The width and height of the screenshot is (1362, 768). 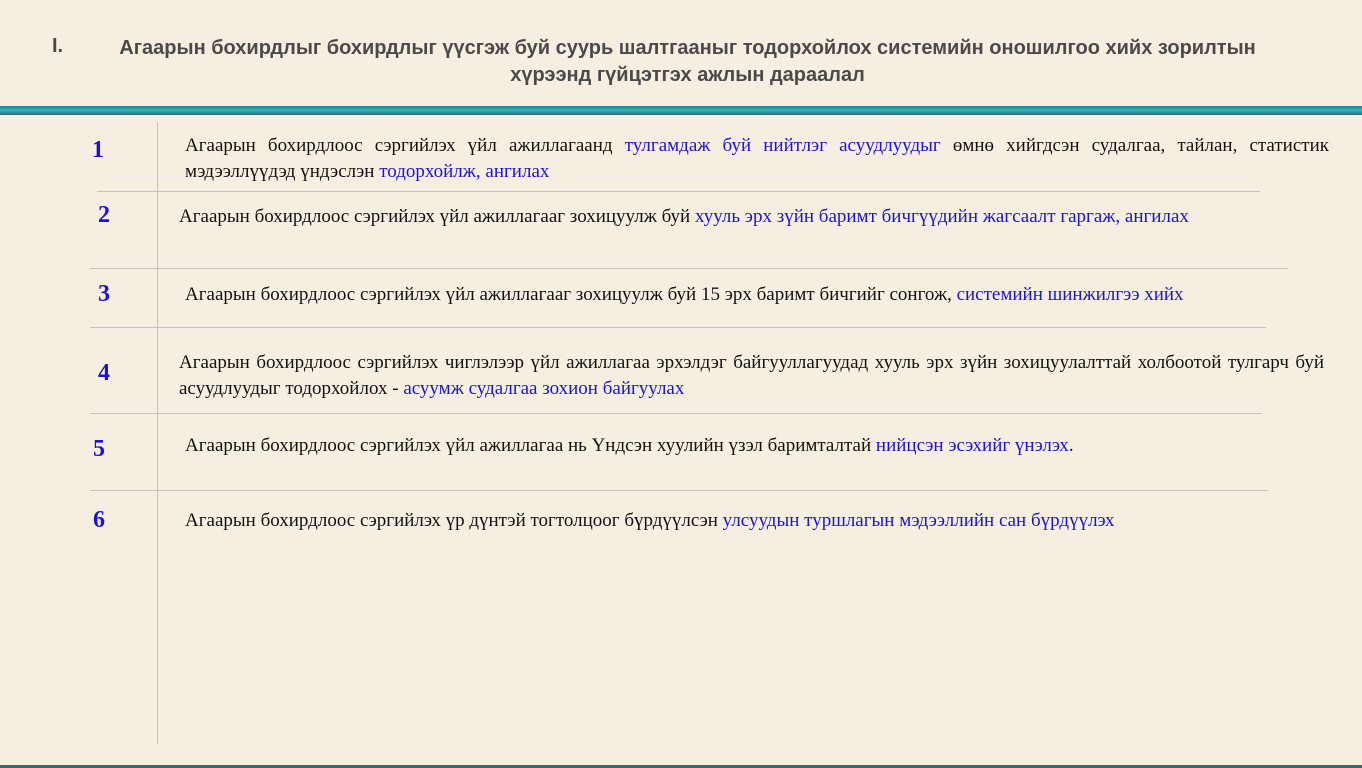 What do you see at coordinates (99, 520) in the screenshot?
I see `step-number: 6` at bounding box center [99, 520].